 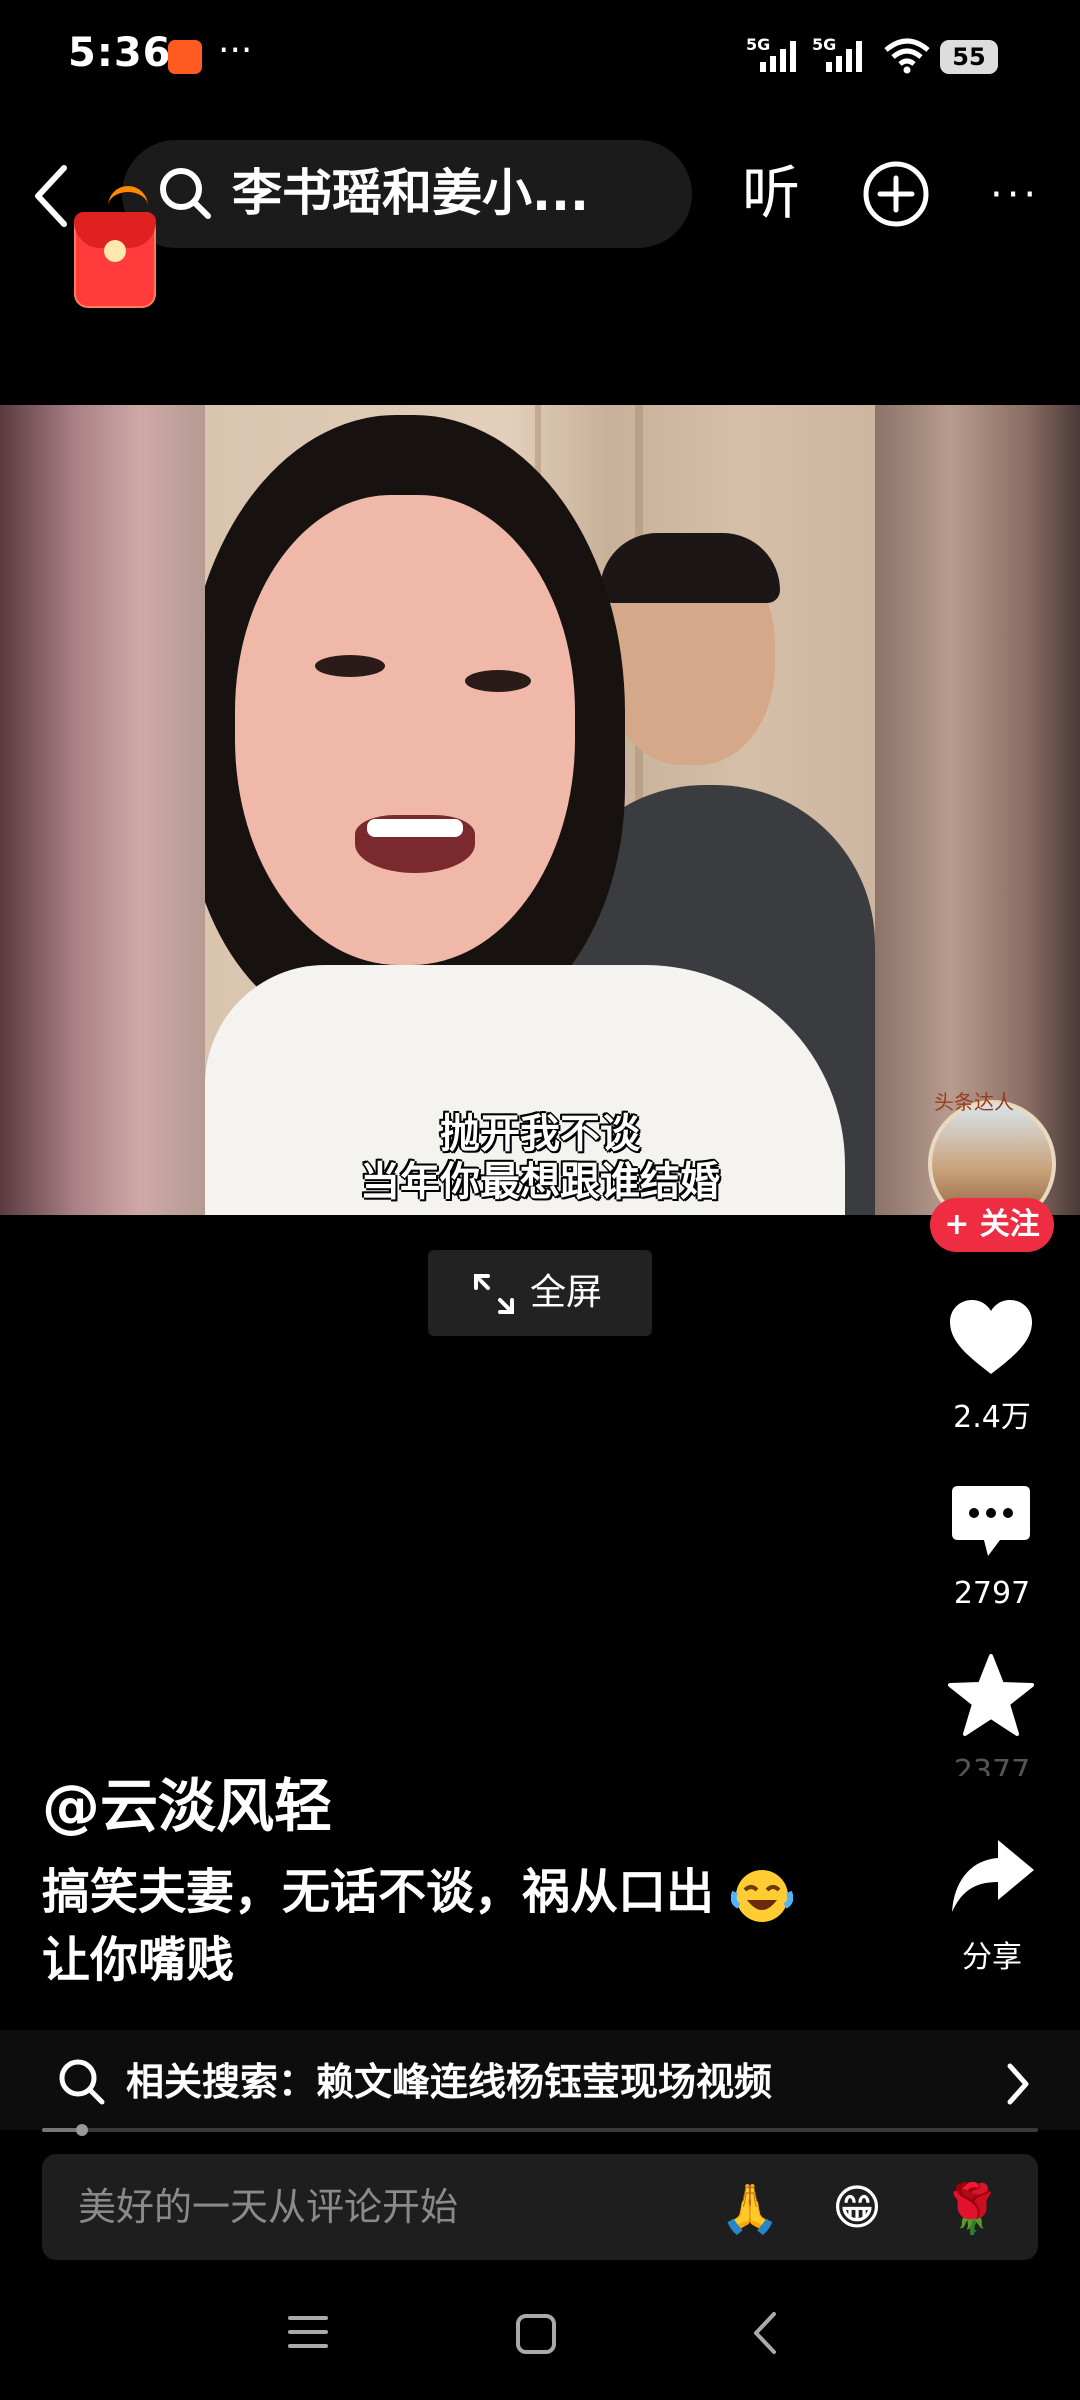 I want to click on like-count: 2.4万, so click(x=992, y=1417).